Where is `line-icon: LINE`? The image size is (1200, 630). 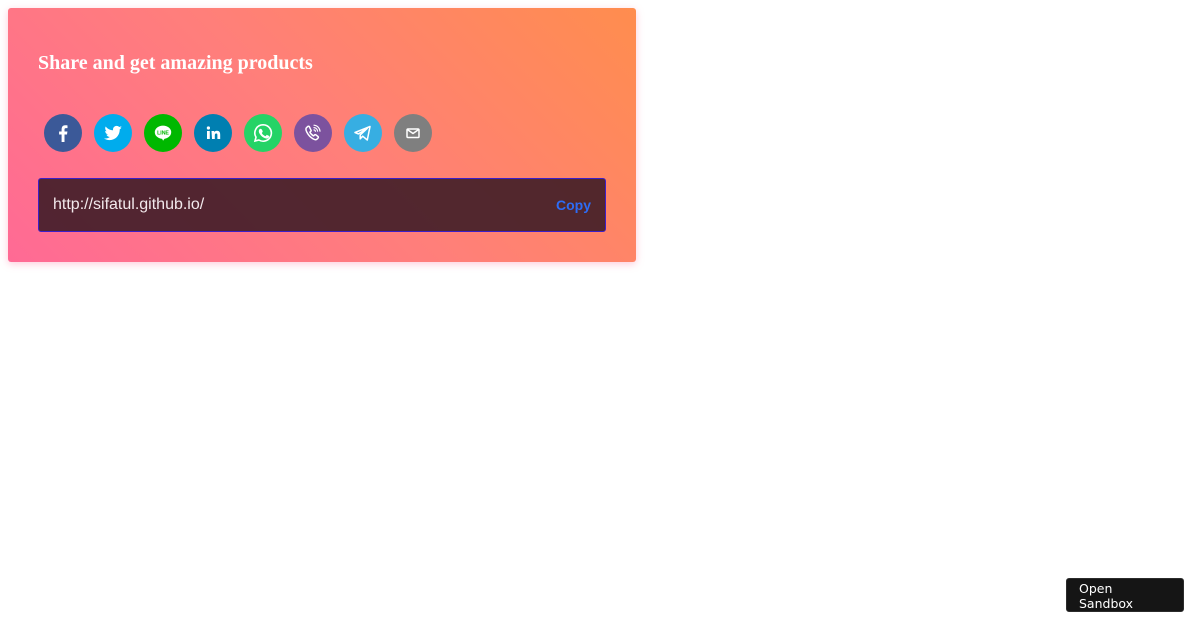
line-icon: LINE is located at coordinates (163, 133).